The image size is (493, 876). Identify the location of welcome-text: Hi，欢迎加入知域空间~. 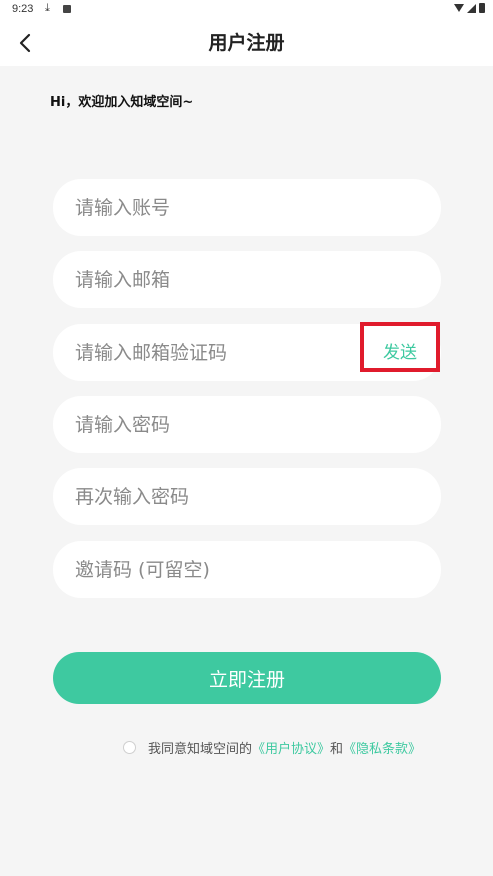
(122, 102).